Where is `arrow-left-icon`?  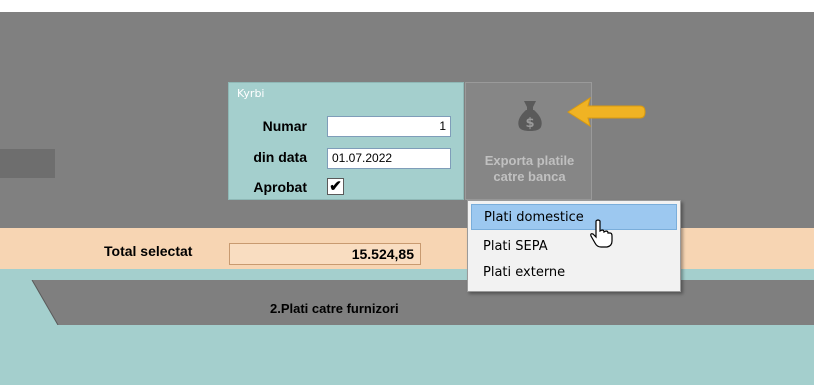 arrow-left-icon is located at coordinates (606, 114).